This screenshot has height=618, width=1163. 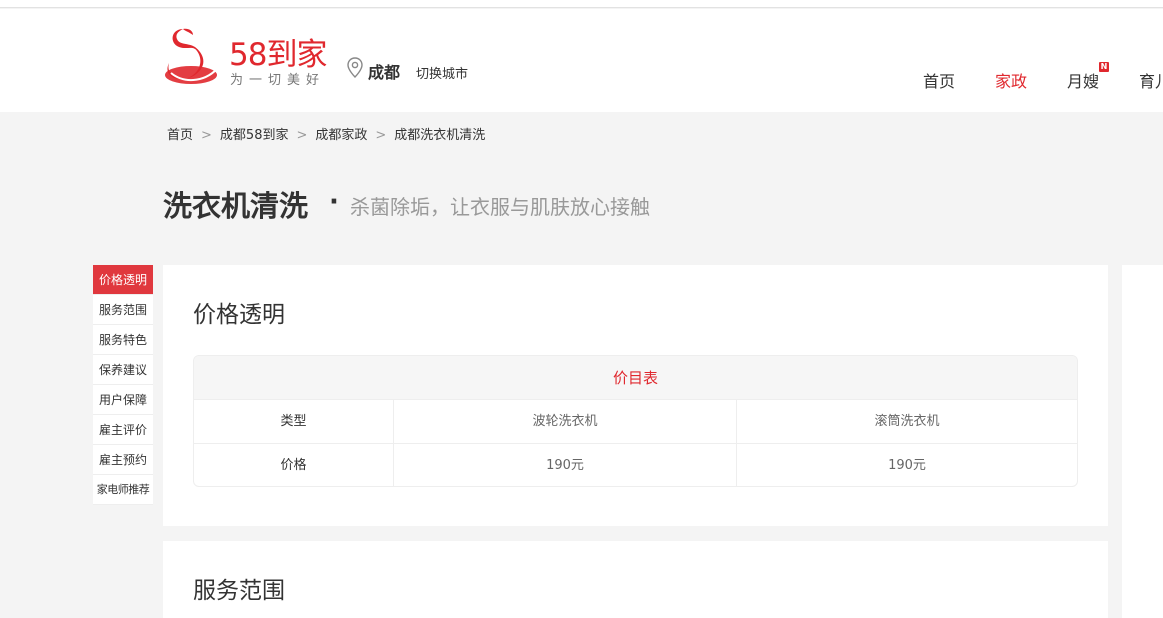 I want to click on side-nav-item-price: 价格透明, so click(x=123, y=280).